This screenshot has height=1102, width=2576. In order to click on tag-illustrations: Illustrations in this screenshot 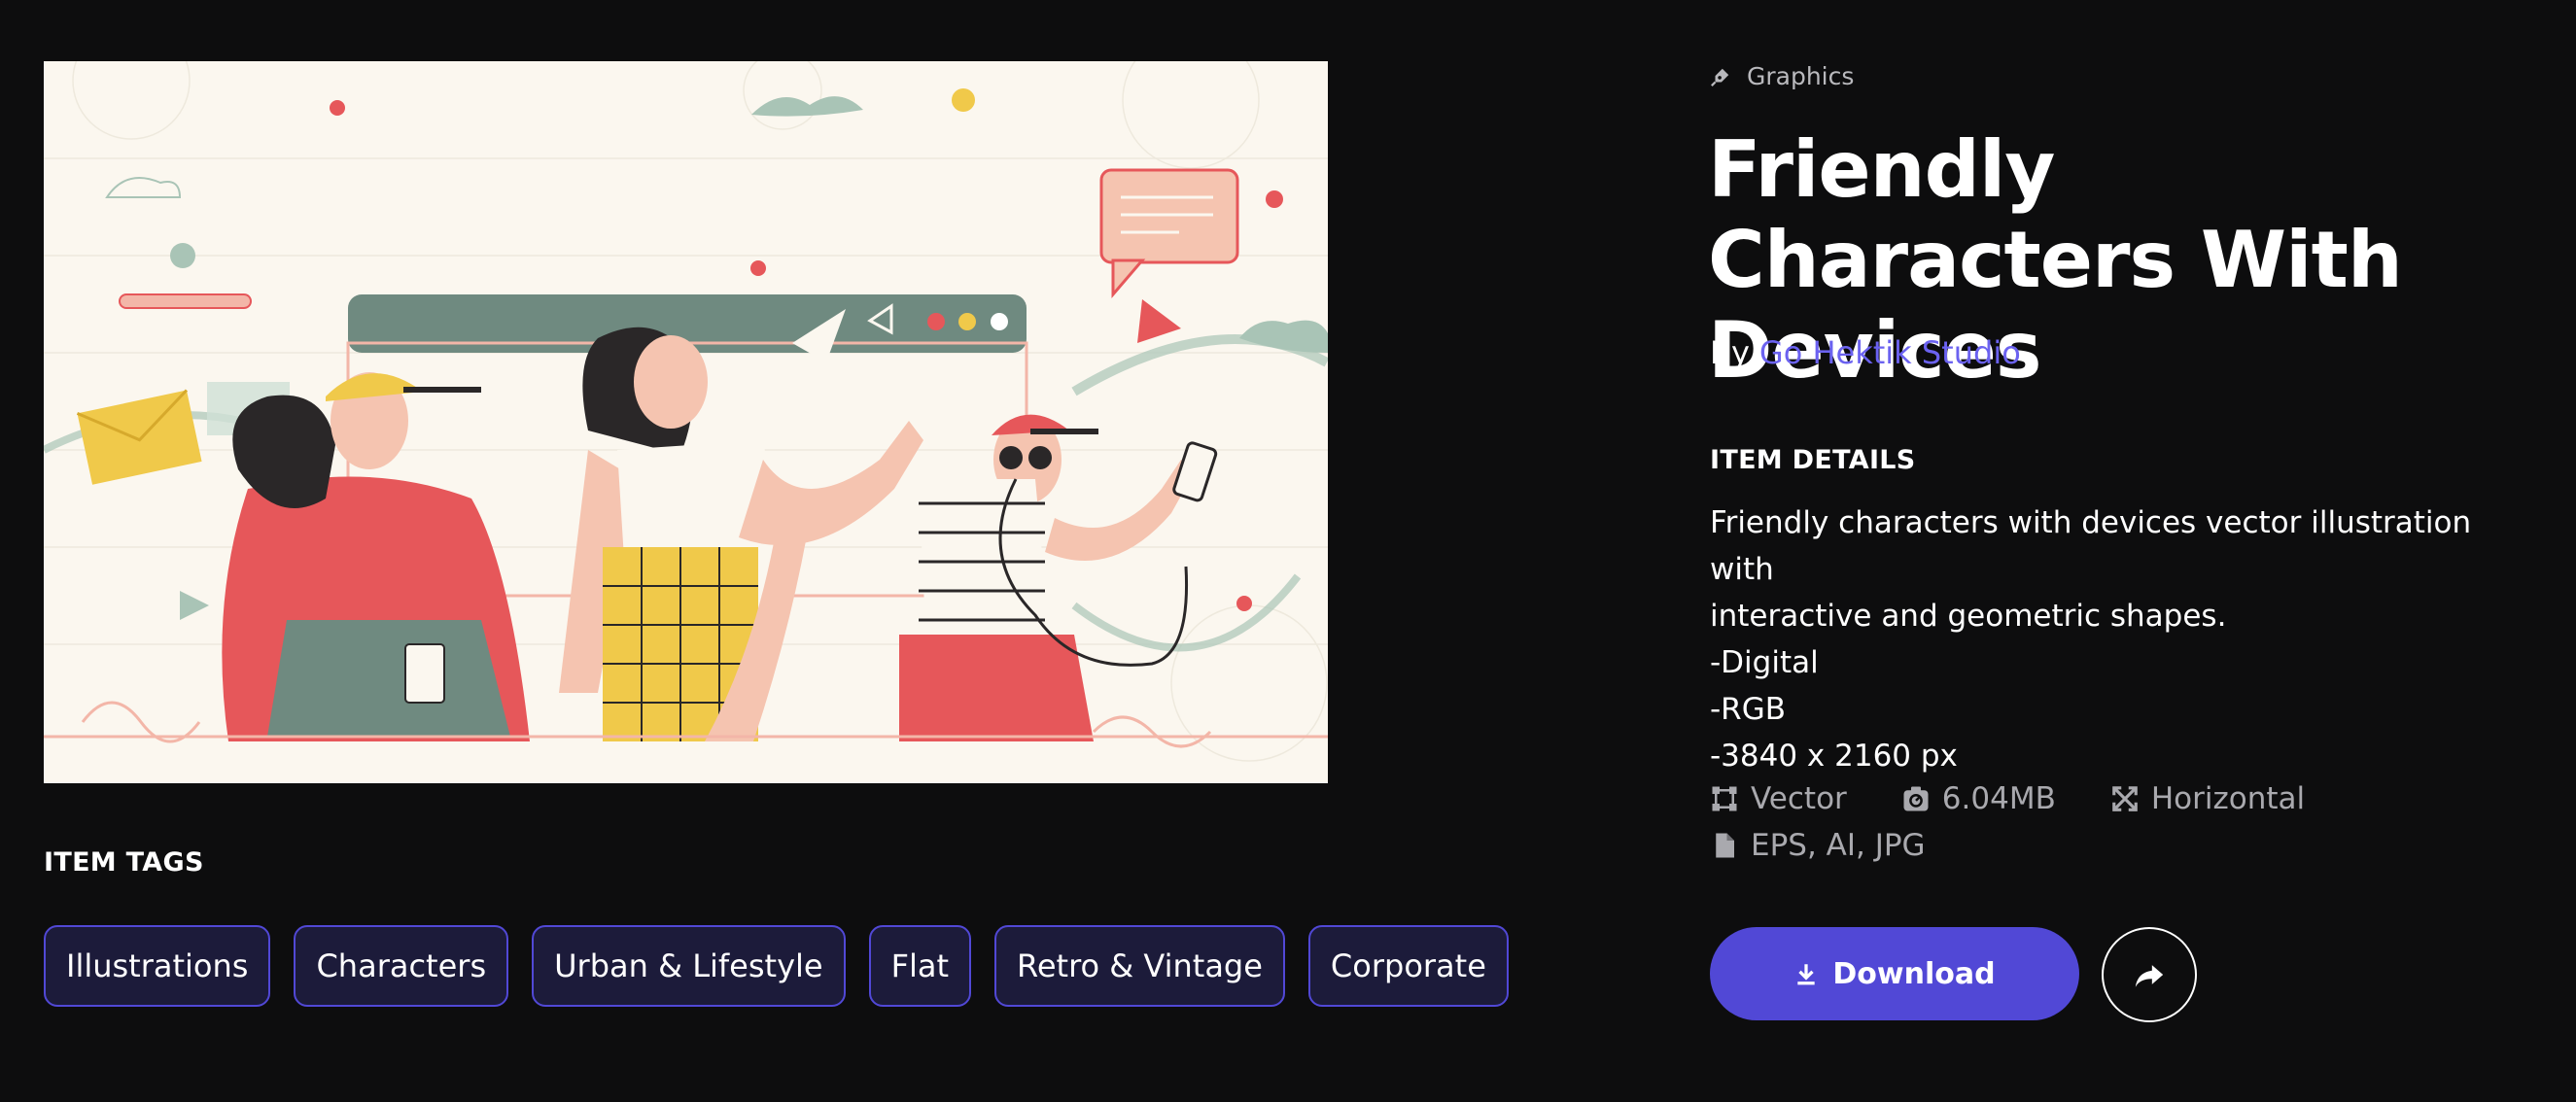, I will do `click(157, 966)`.